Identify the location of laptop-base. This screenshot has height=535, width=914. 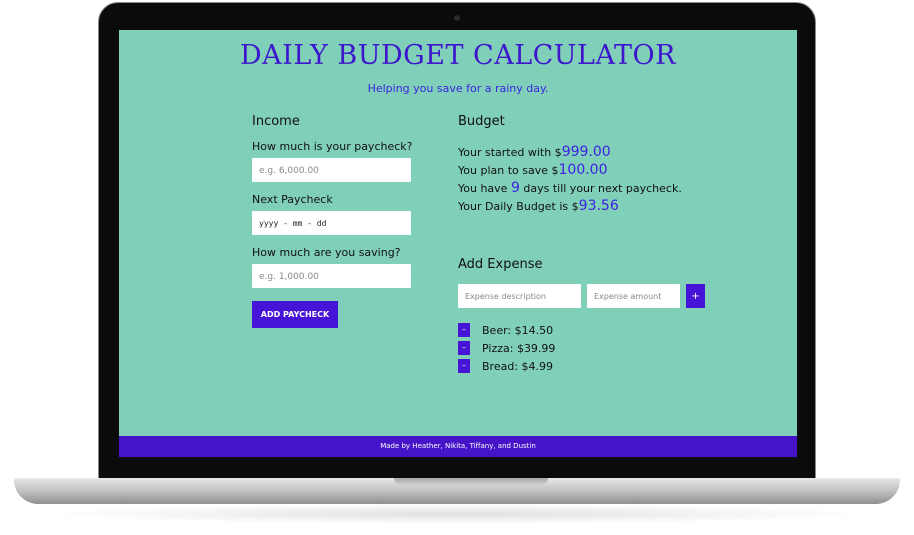
(457, 491).